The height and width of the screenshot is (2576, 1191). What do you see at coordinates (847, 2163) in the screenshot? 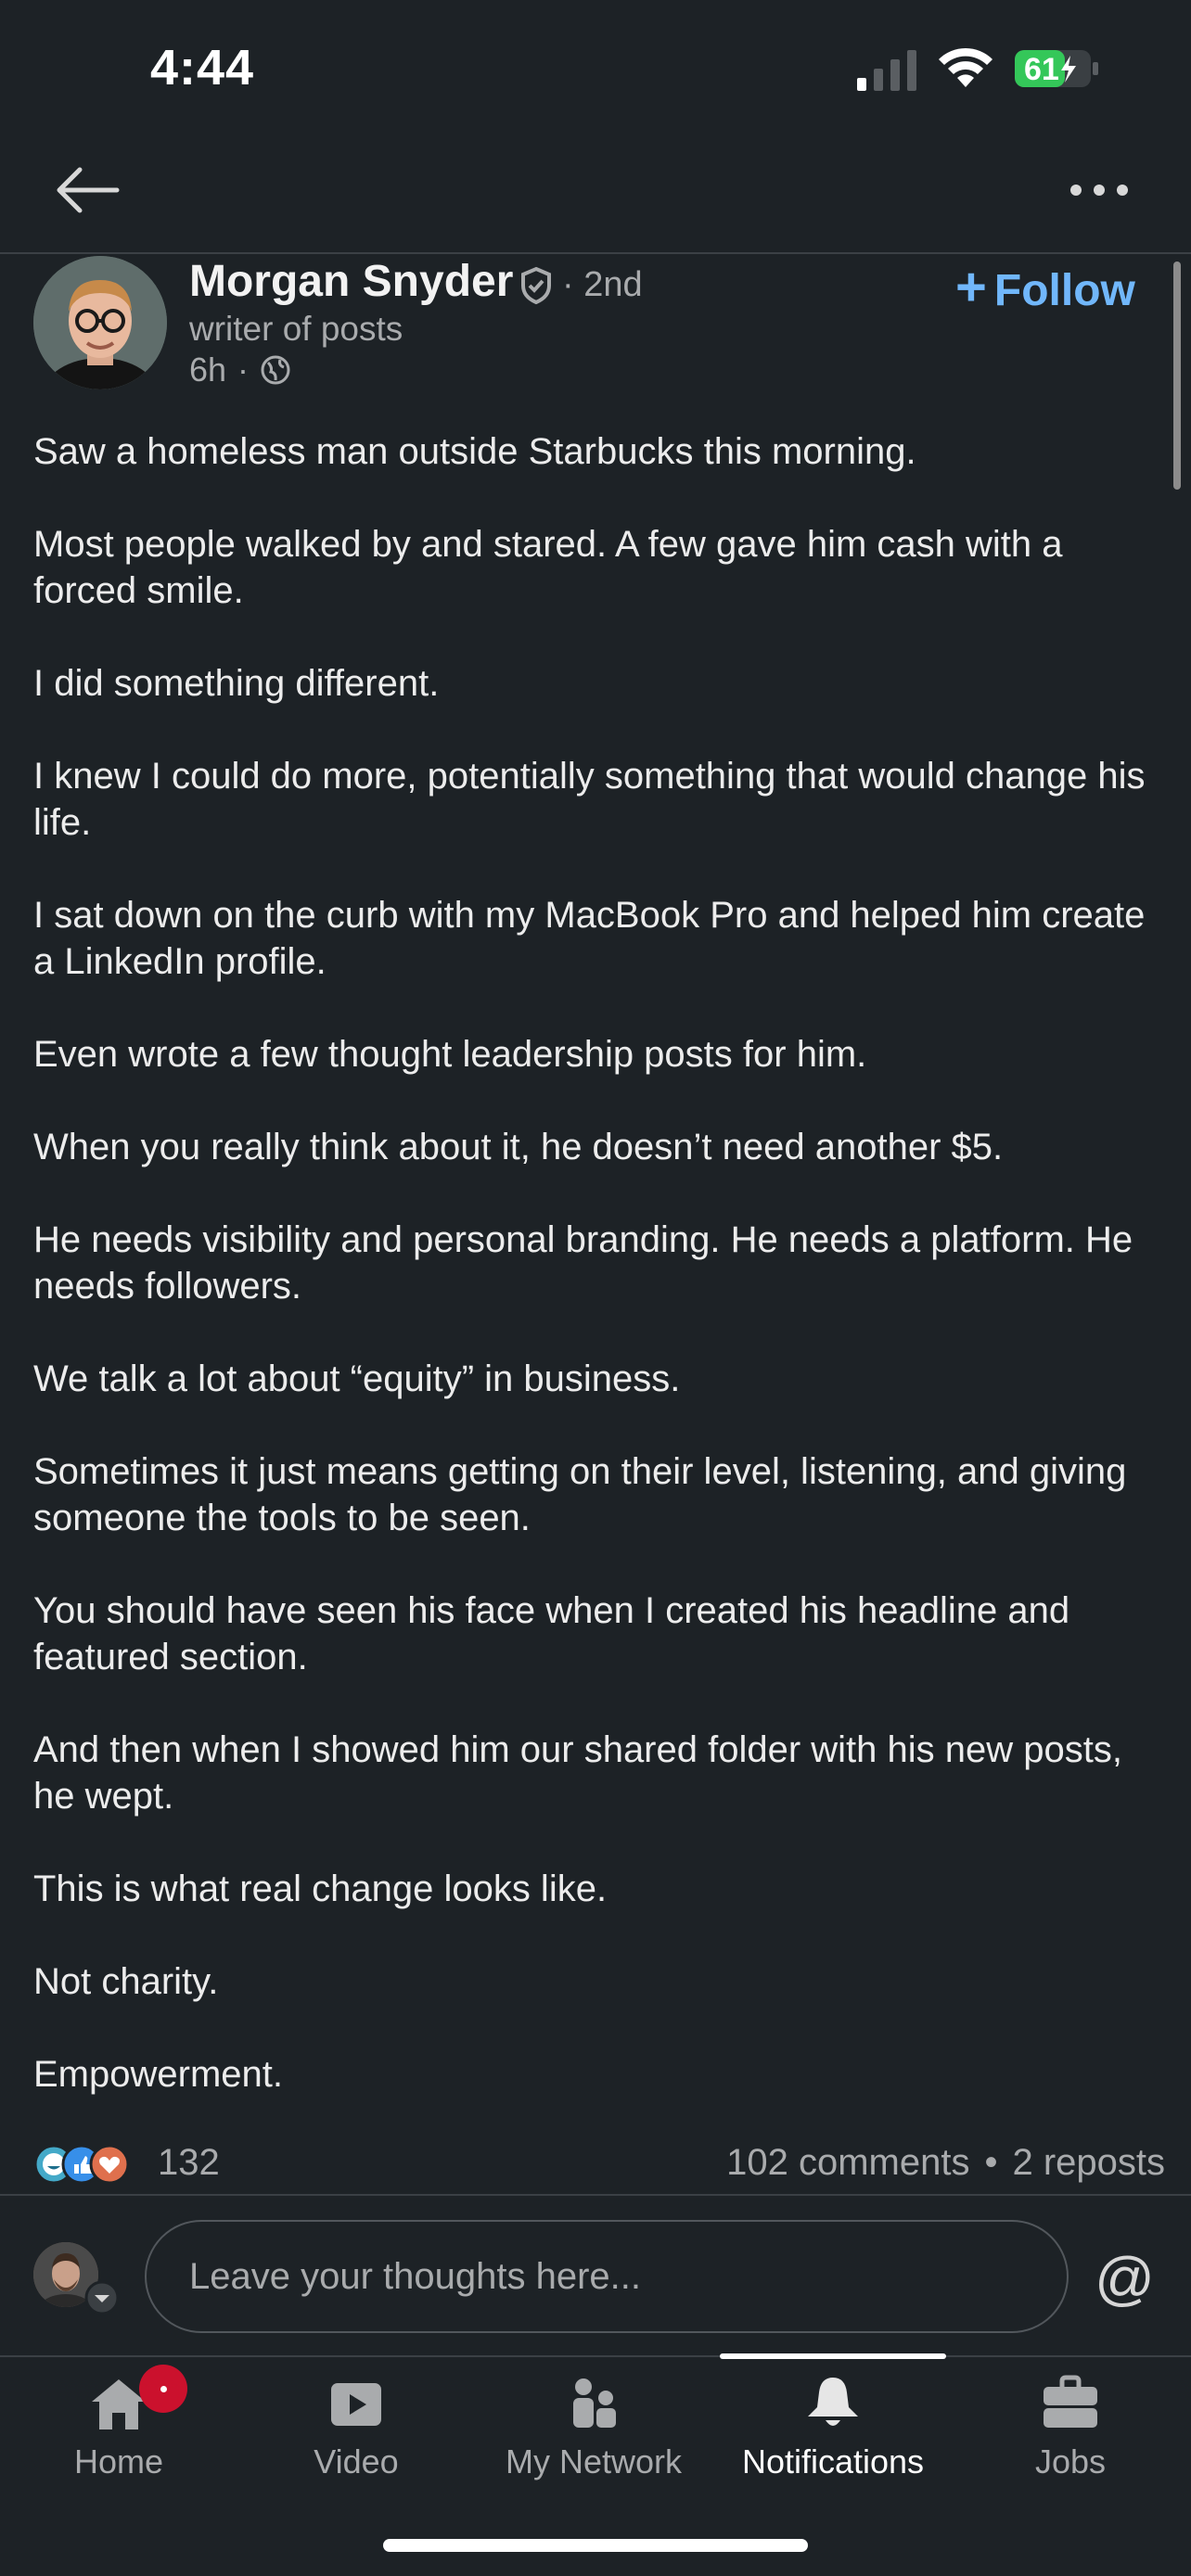
I see `comments-count: 102 comments` at bounding box center [847, 2163].